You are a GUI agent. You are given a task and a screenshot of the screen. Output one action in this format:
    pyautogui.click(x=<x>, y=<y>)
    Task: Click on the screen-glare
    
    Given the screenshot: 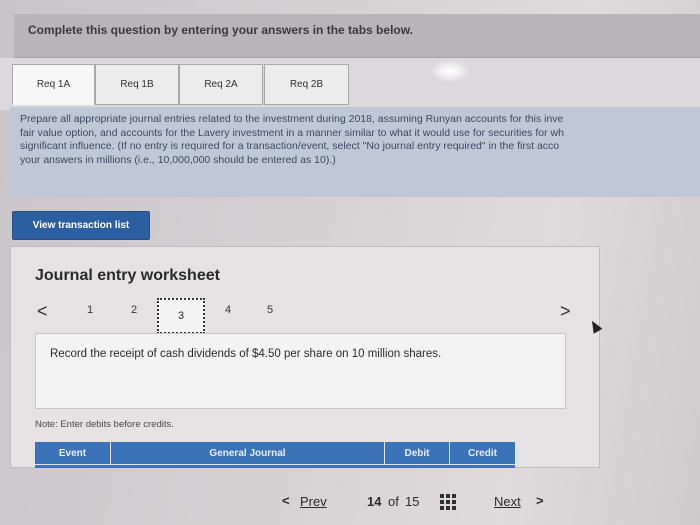 What is the action you would take?
    pyautogui.click(x=450, y=71)
    